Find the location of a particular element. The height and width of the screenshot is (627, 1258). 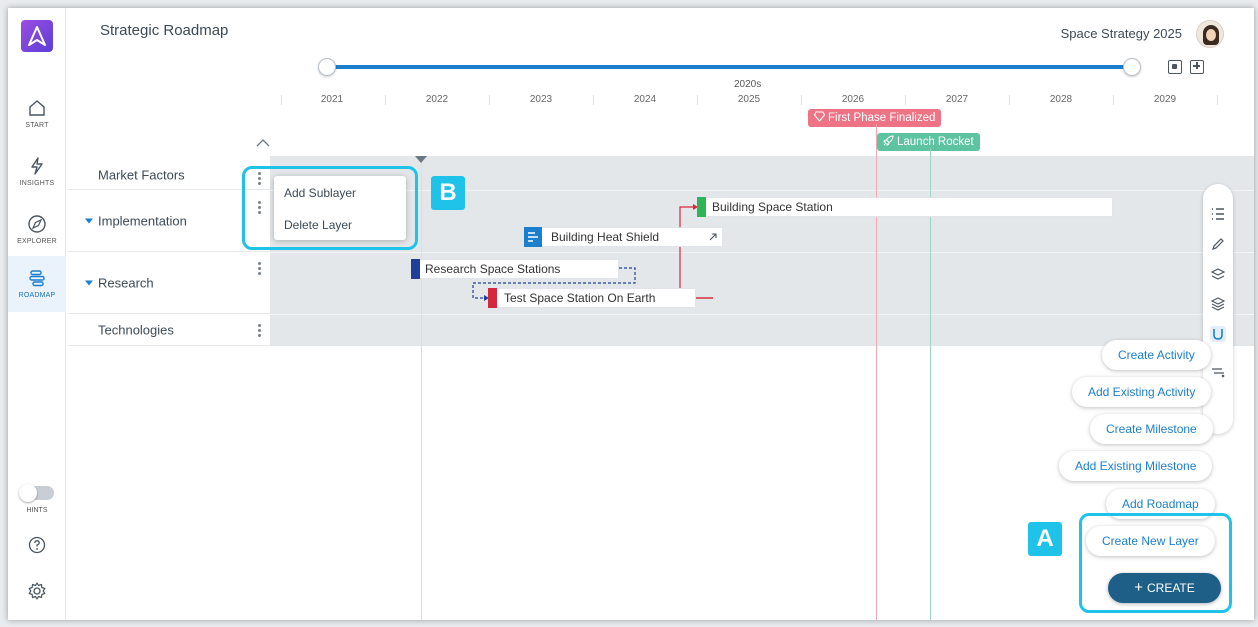

dependency-links is located at coordinates (592, 252).